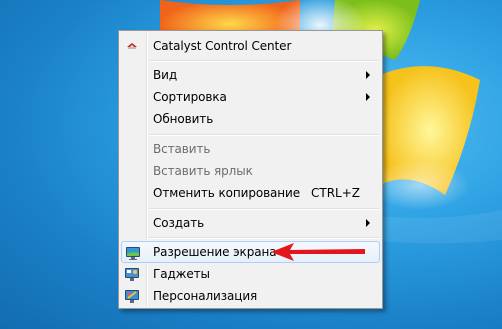 The width and height of the screenshot is (502, 329). I want to click on display-icon, so click(133, 253).